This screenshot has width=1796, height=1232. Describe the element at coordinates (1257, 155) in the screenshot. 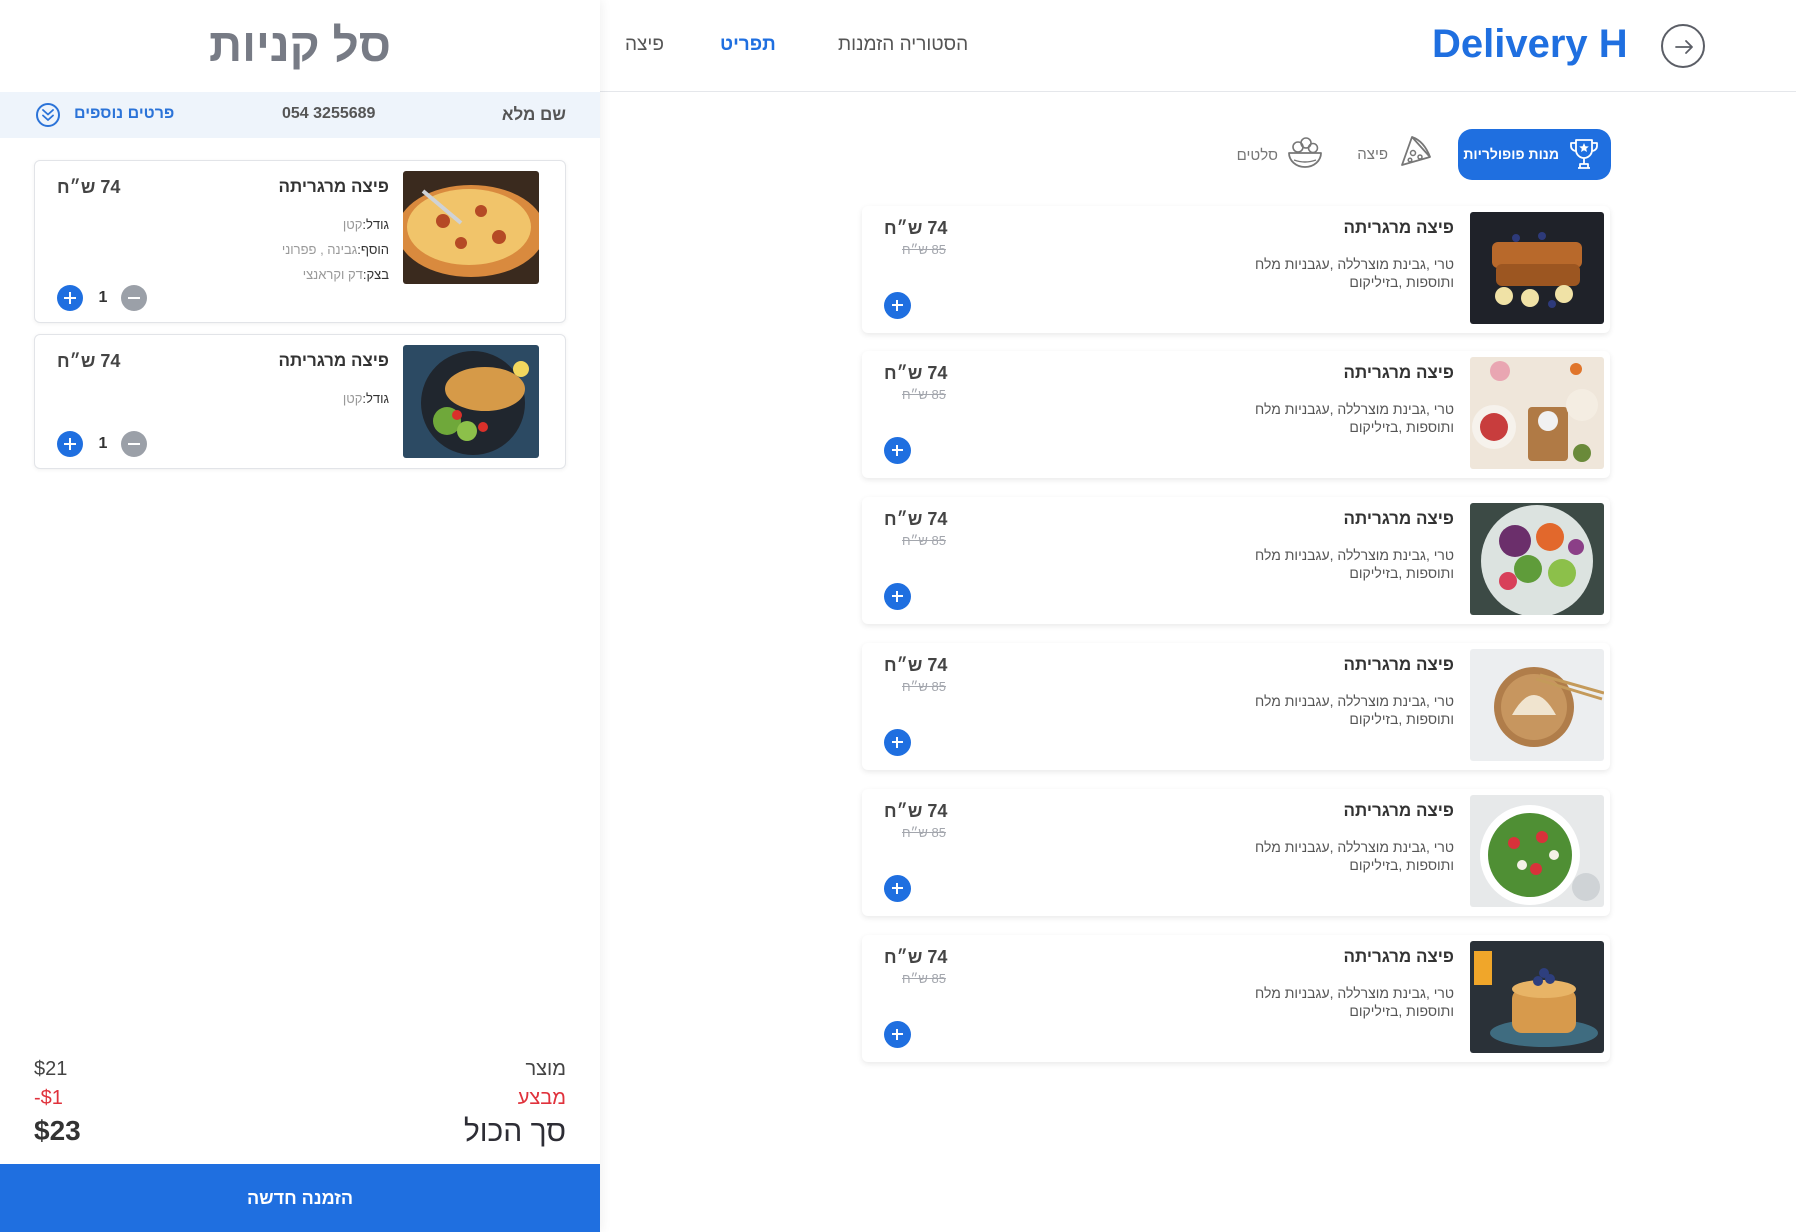

I see `category-label: סלטים` at that location.